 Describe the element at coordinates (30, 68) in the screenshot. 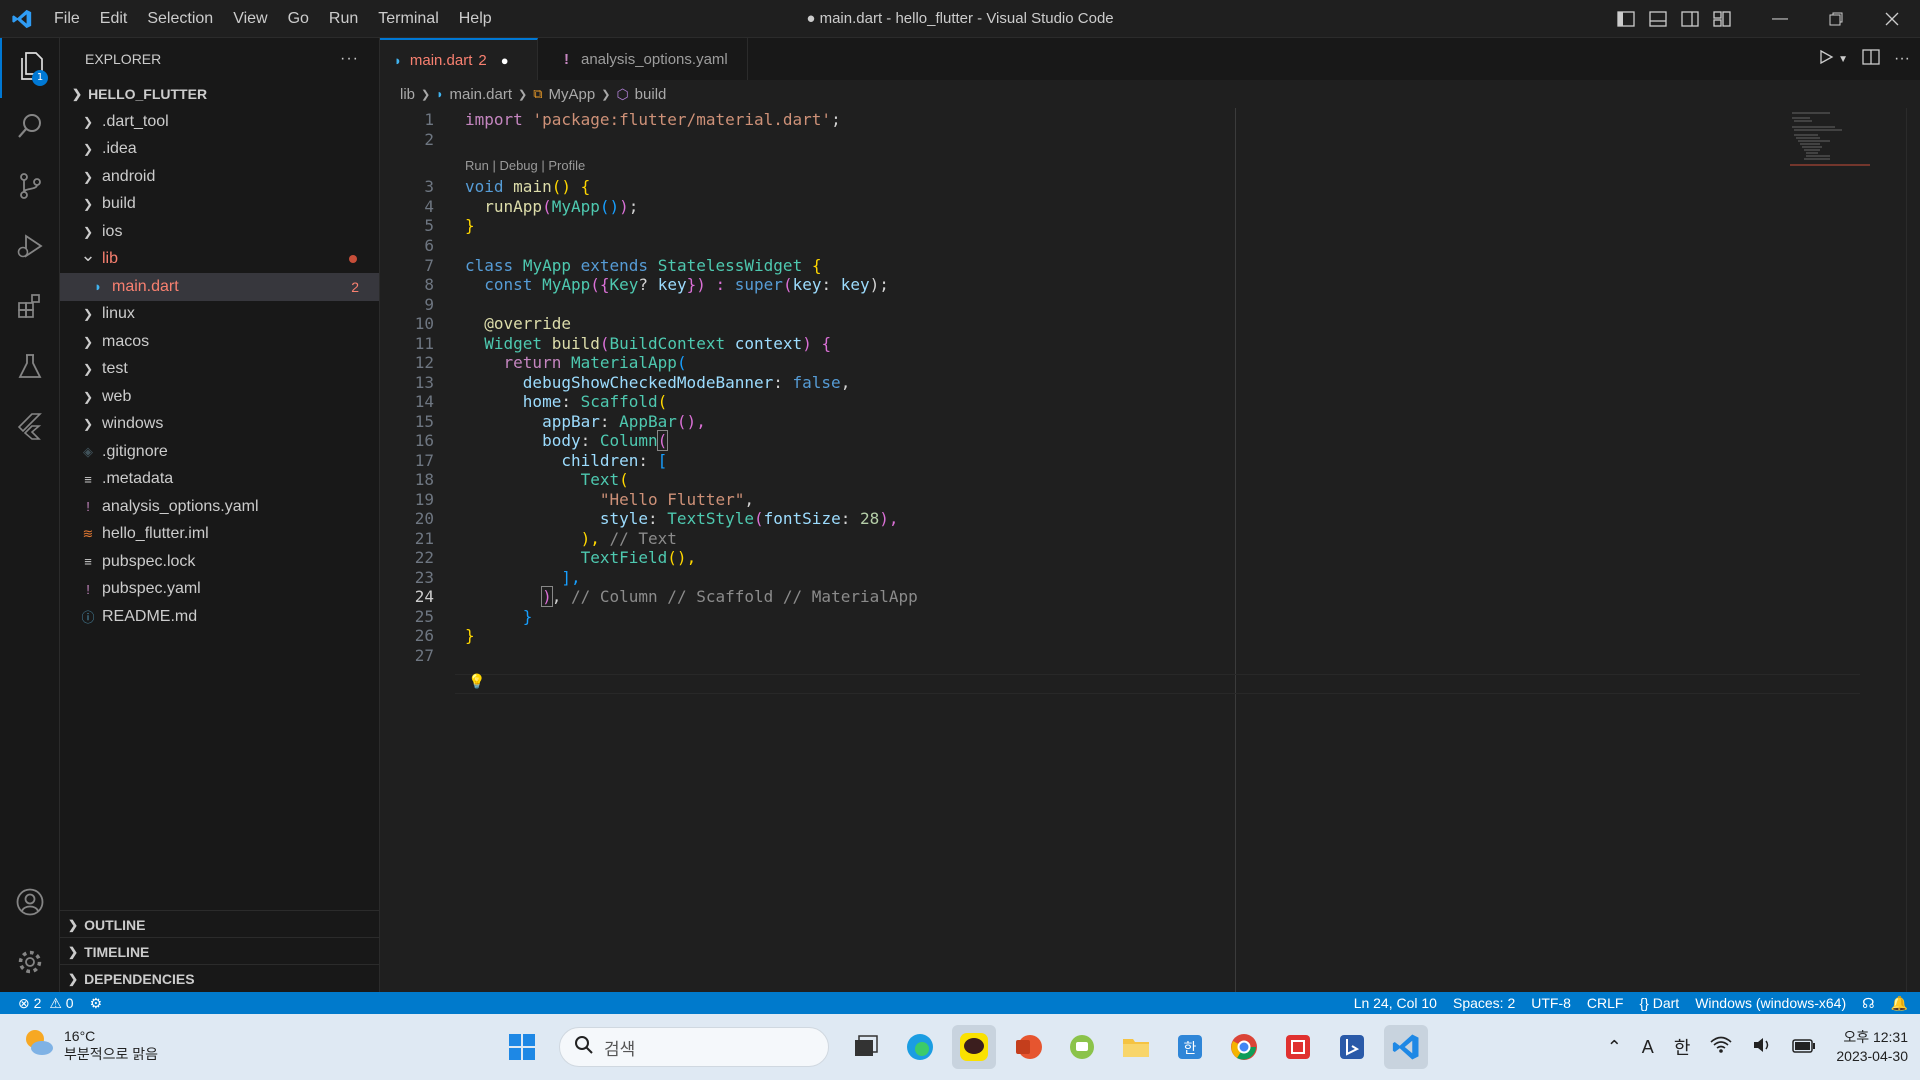

I see `explorer-activity: 1` at that location.